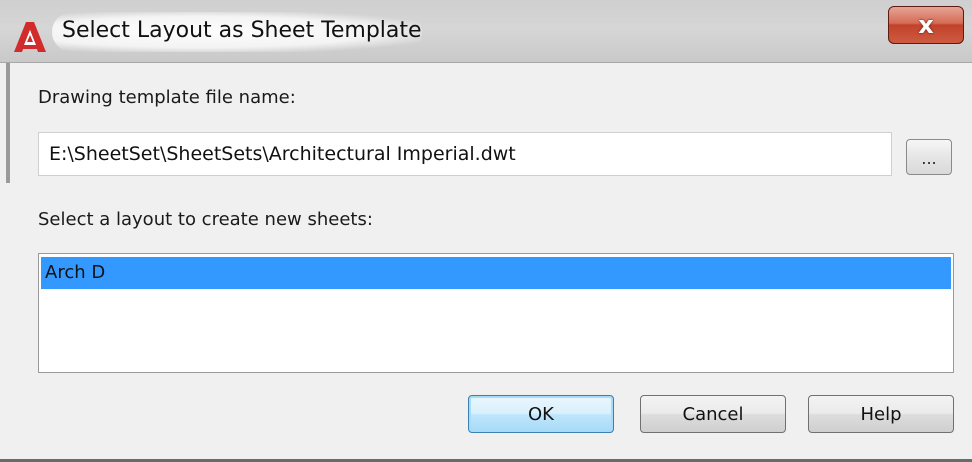 This screenshot has width=972, height=462. Describe the element at coordinates (8, 123) in the screenshot. I see `left-edge-divider` at that location.